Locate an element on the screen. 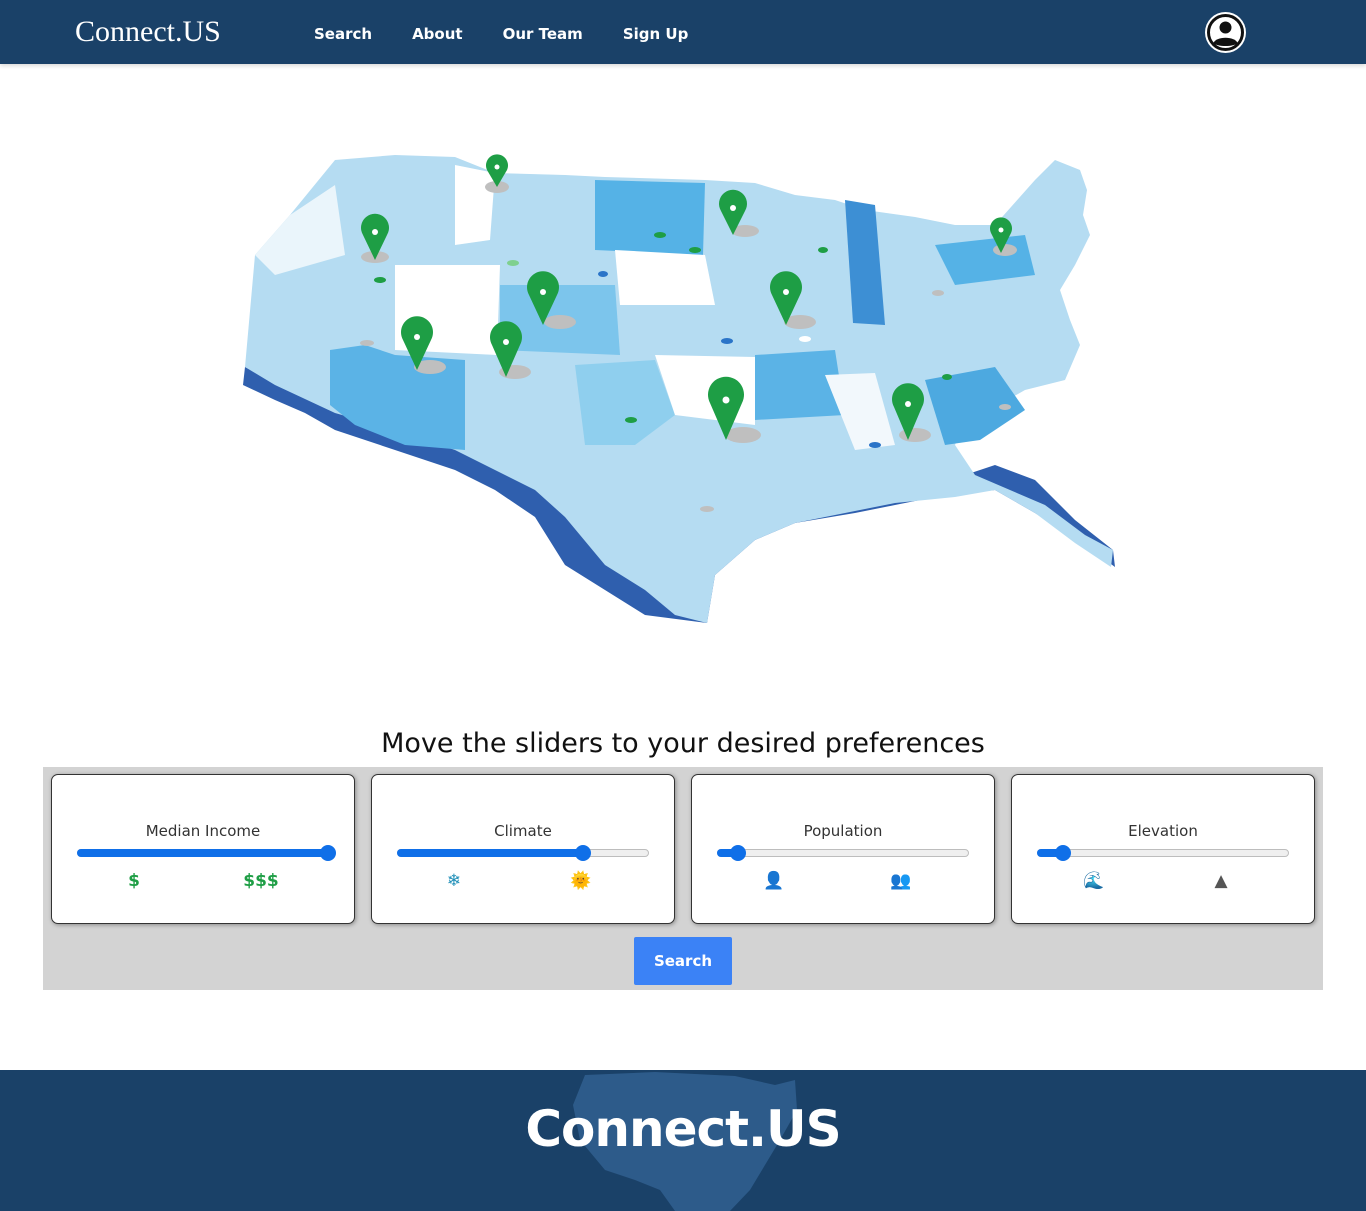 This screenshot has height=1211, width=1366. median-income-card: Median Income $ $$$ is located at coordinates (203, 849).